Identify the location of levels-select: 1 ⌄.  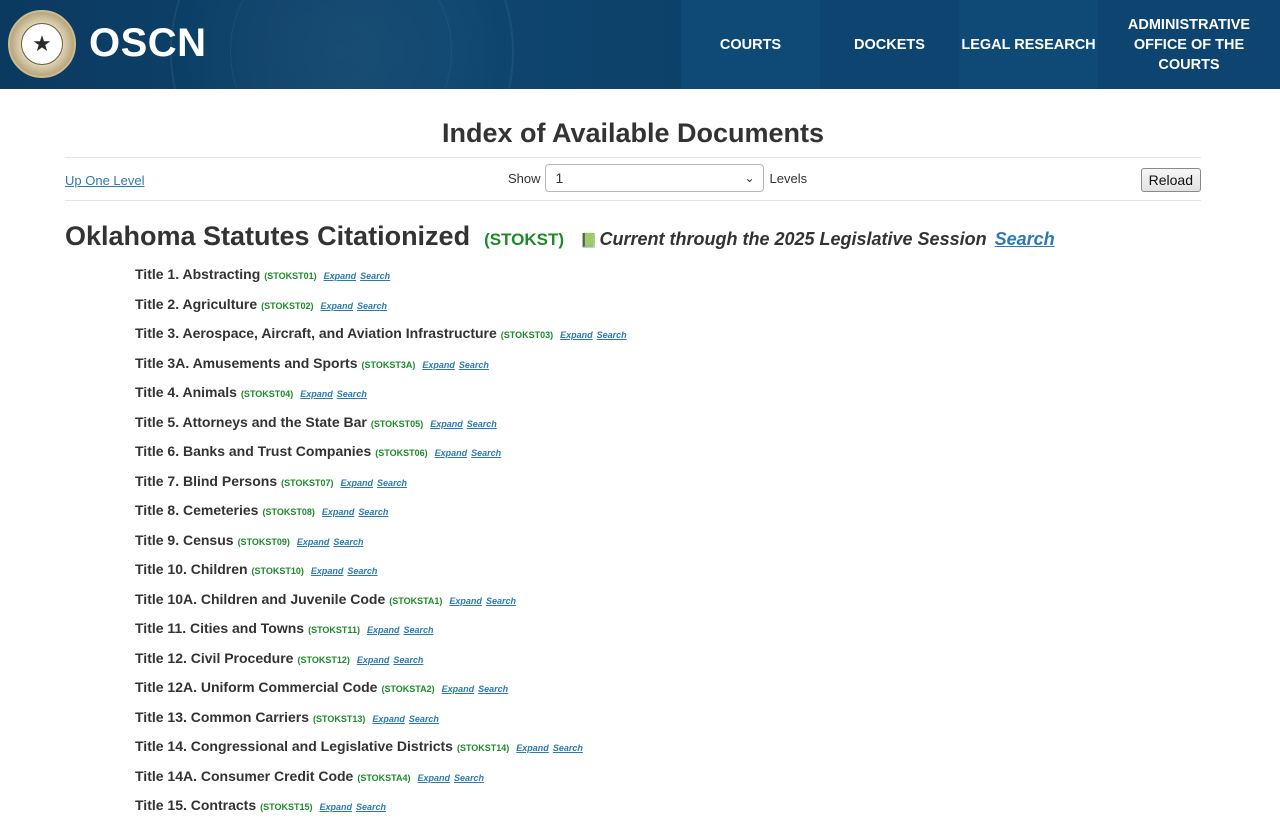
(654, 178).